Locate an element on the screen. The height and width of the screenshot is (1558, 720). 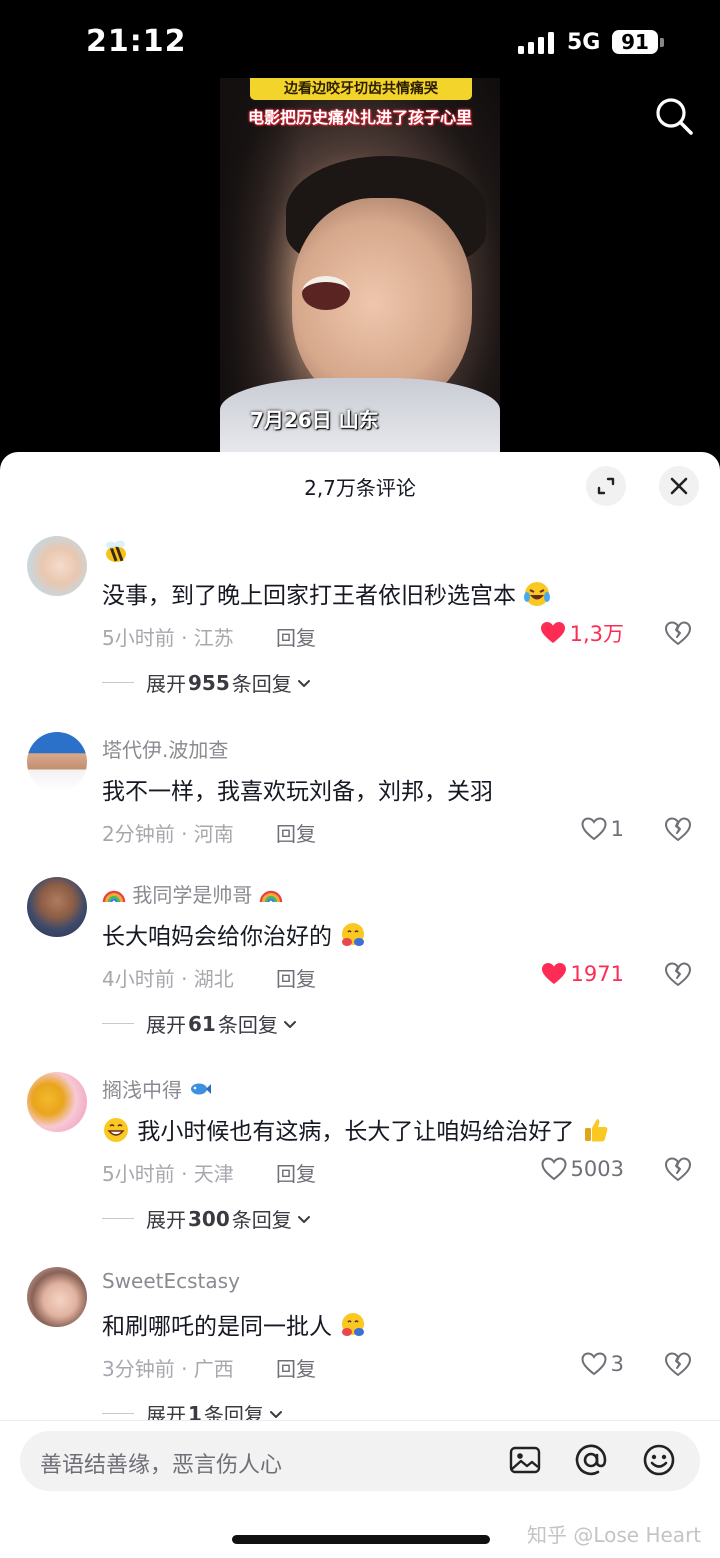
signal-icon is located at coordinates (536, 43).